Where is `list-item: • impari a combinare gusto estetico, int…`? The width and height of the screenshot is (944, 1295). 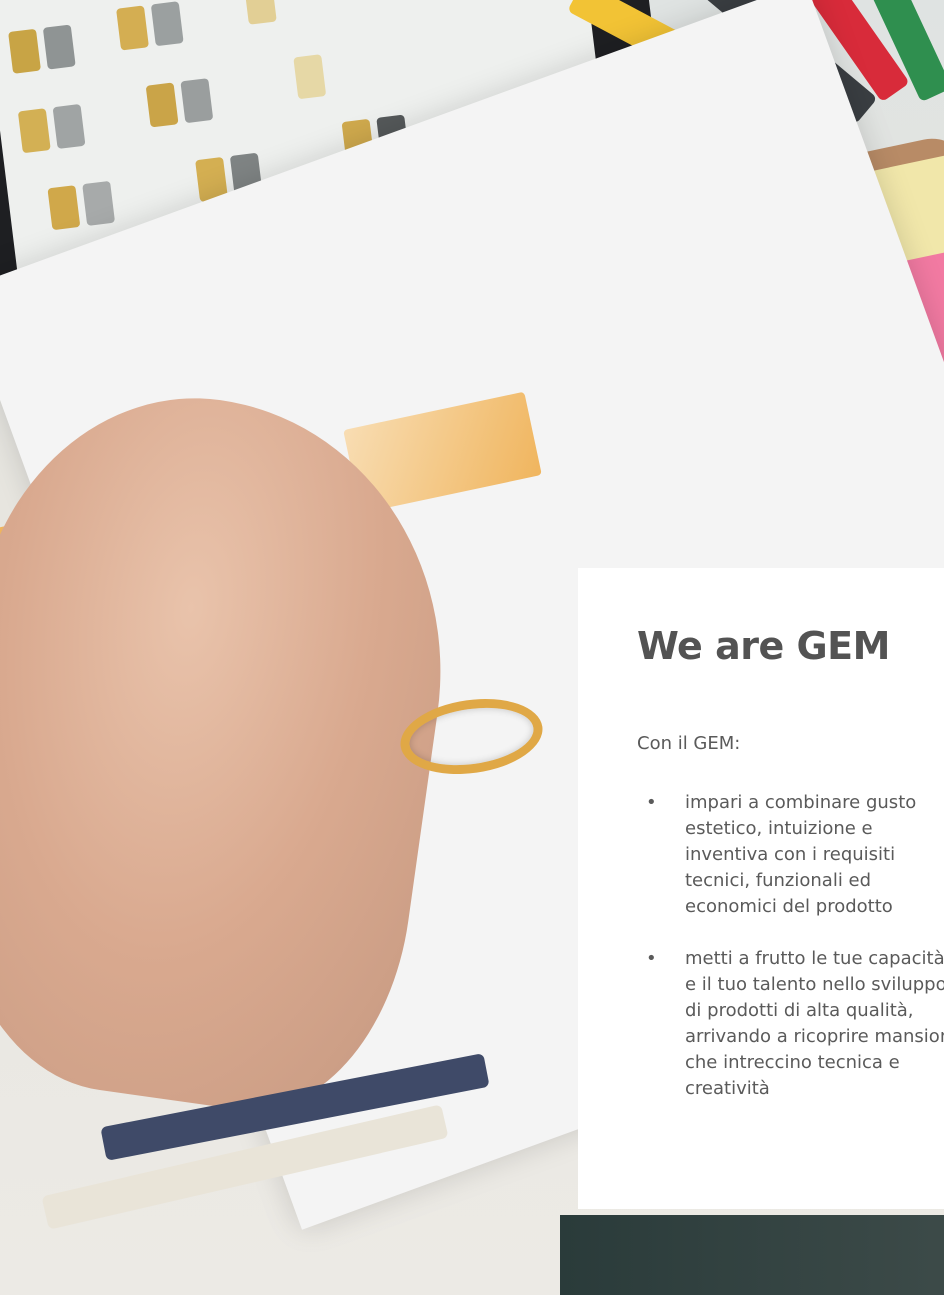 list-item: • impari a combinare gusto estetico, int… is located at coordinates (790, 855).